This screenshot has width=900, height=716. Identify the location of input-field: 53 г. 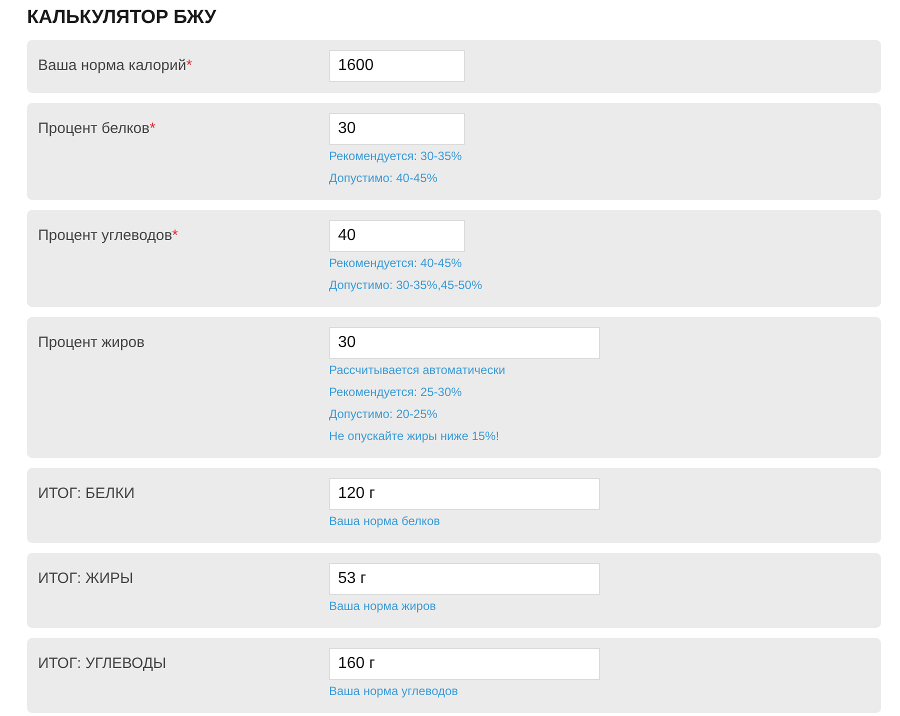
(464, 579).